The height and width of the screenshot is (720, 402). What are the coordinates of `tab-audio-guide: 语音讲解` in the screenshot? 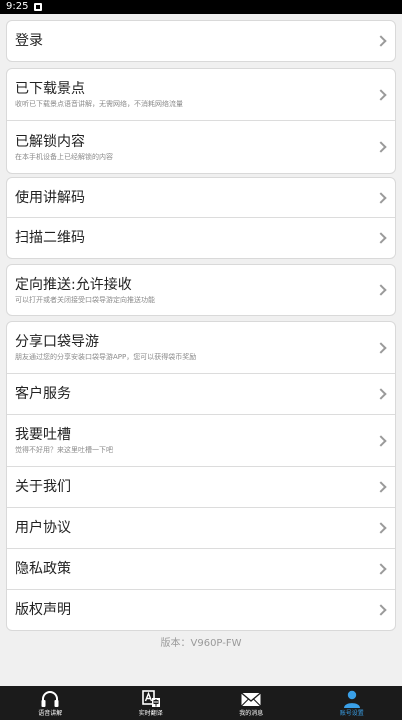 It's located at (50, 703).